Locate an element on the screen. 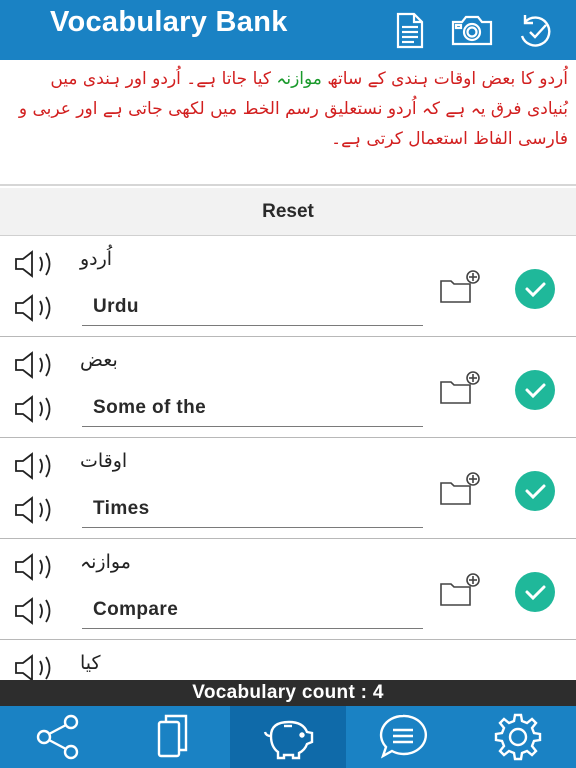 This screenshot has height=768, width=576. history-icon is located at coordinates (534, 30).